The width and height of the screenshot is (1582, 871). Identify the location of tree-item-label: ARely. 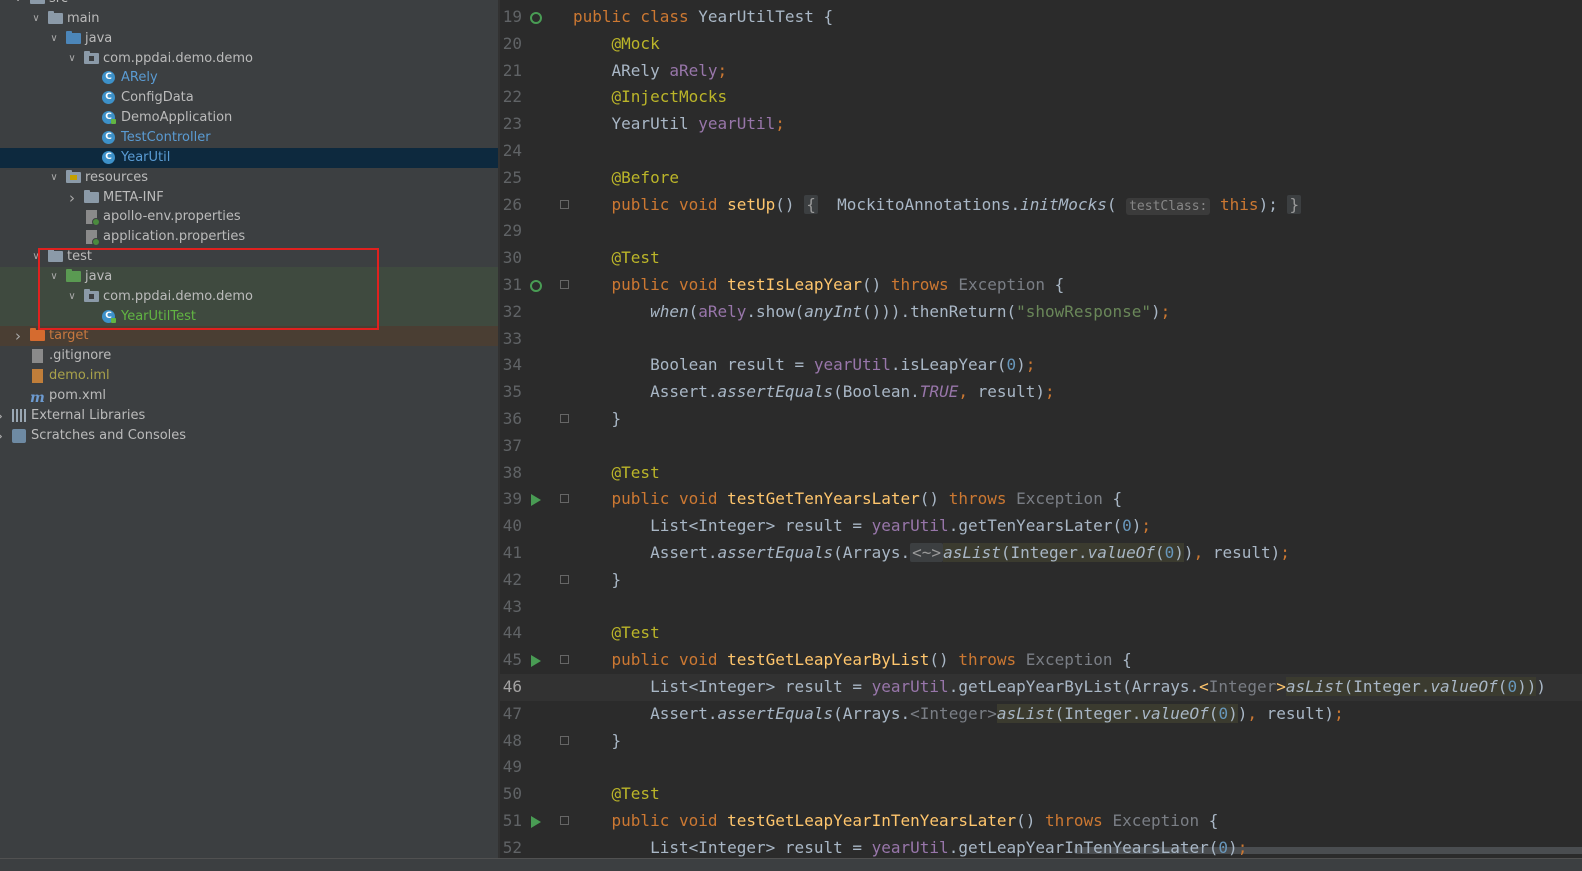
(139, 78).